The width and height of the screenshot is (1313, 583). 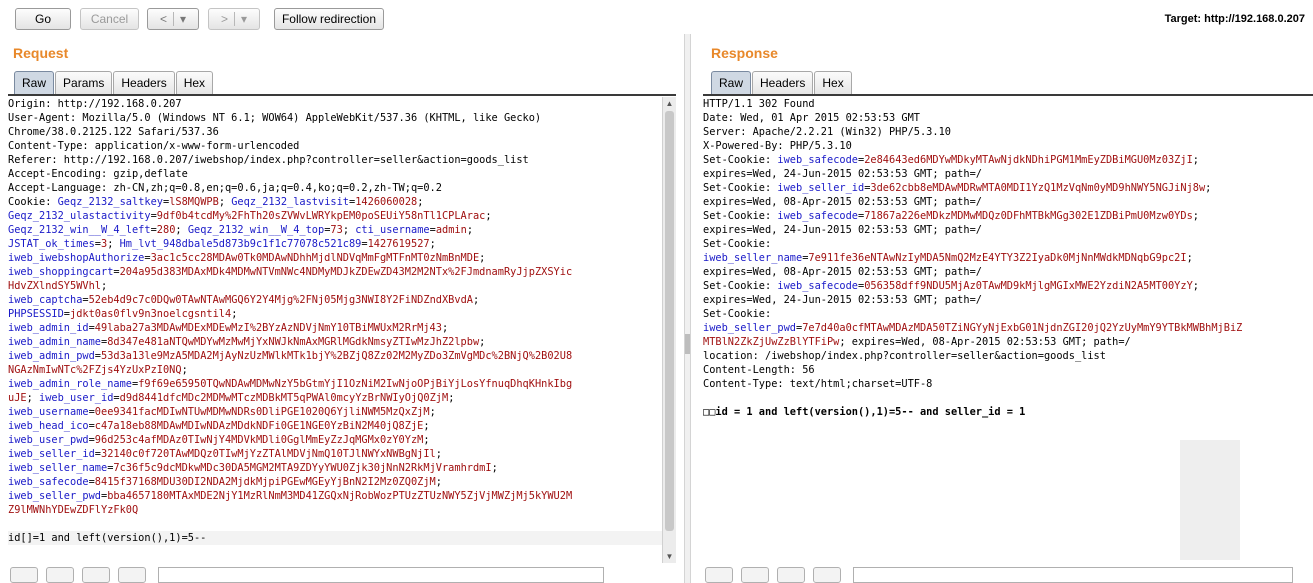 What do you see at coordinates (166, 230) in the screenshot?
I see `cookie-value: 280` at bounding box center [166, 230].